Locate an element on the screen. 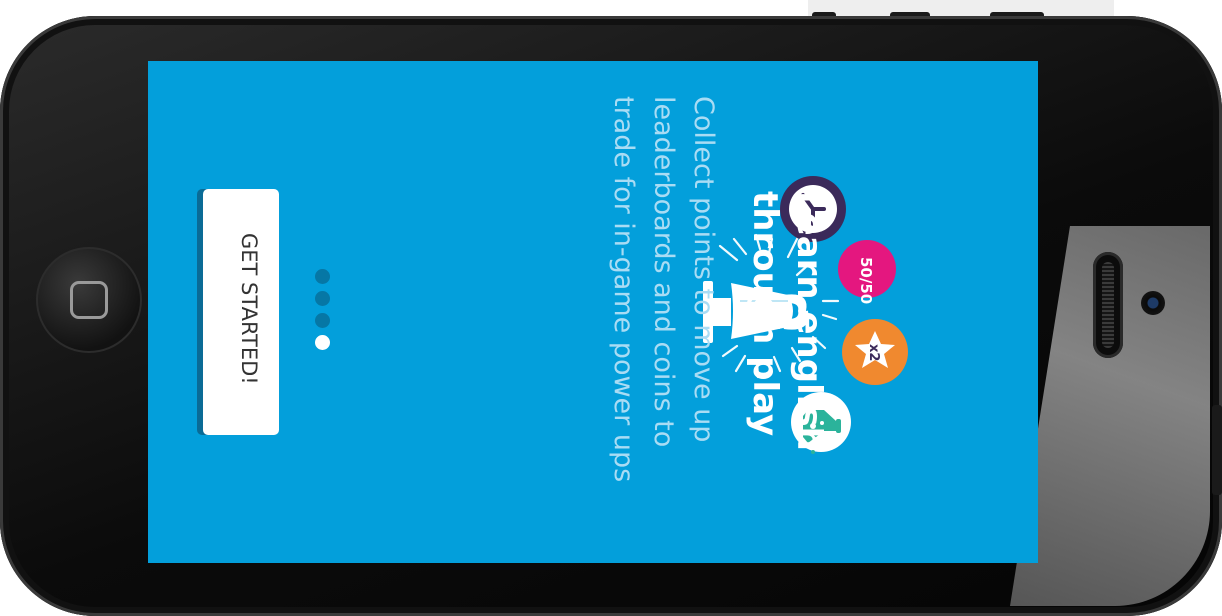  get-started-label: GET STARTED! is located at coordinates (249, 309).